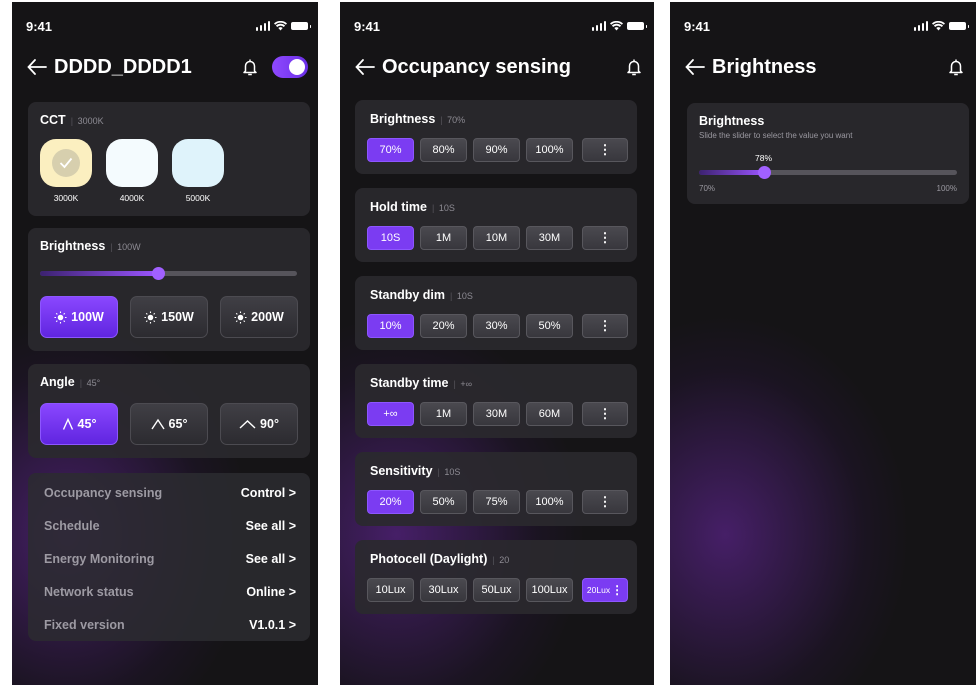  What do you see at coordinates (99, 558) in the screenshot?
I see `settings-row-label: Energy Monitoring` at bounding box center [99, 558].